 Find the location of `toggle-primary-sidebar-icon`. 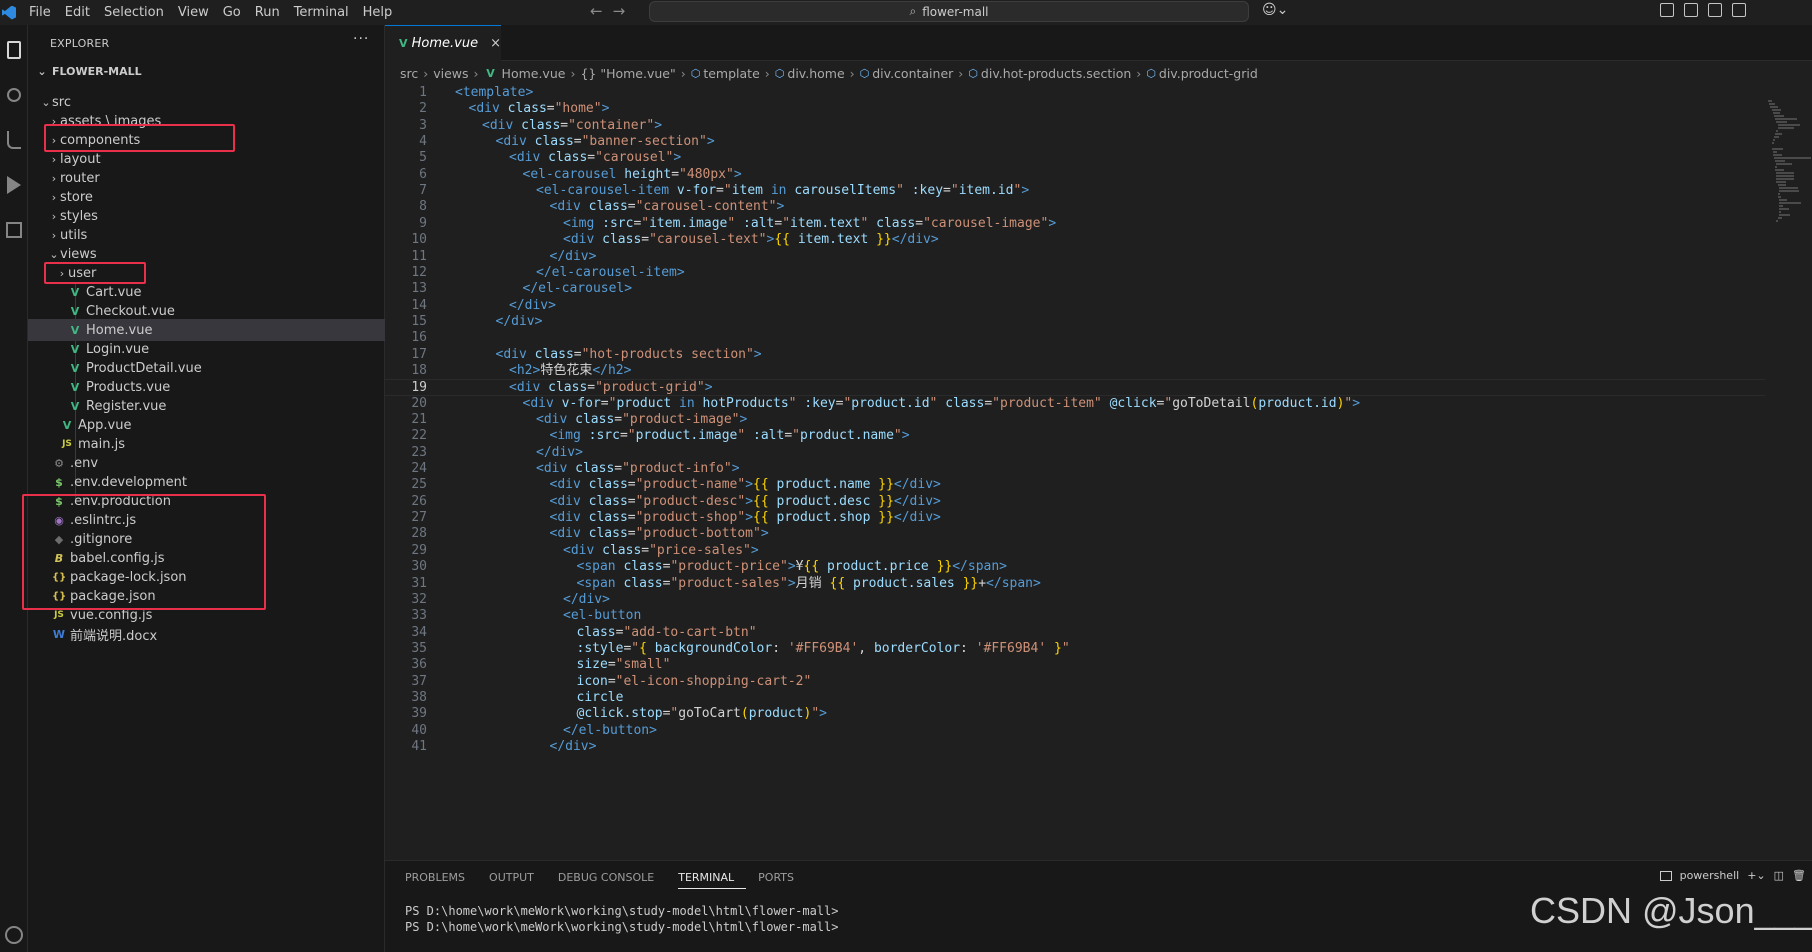

toggle-primary-sidebar-icon is located at coordinates (1691, 10).